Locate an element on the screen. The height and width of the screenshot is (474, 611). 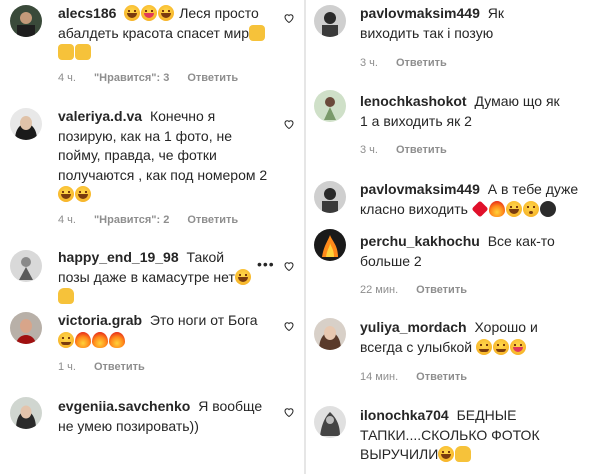
comment-time: 14 мин. is located at coordinates (379, 377).